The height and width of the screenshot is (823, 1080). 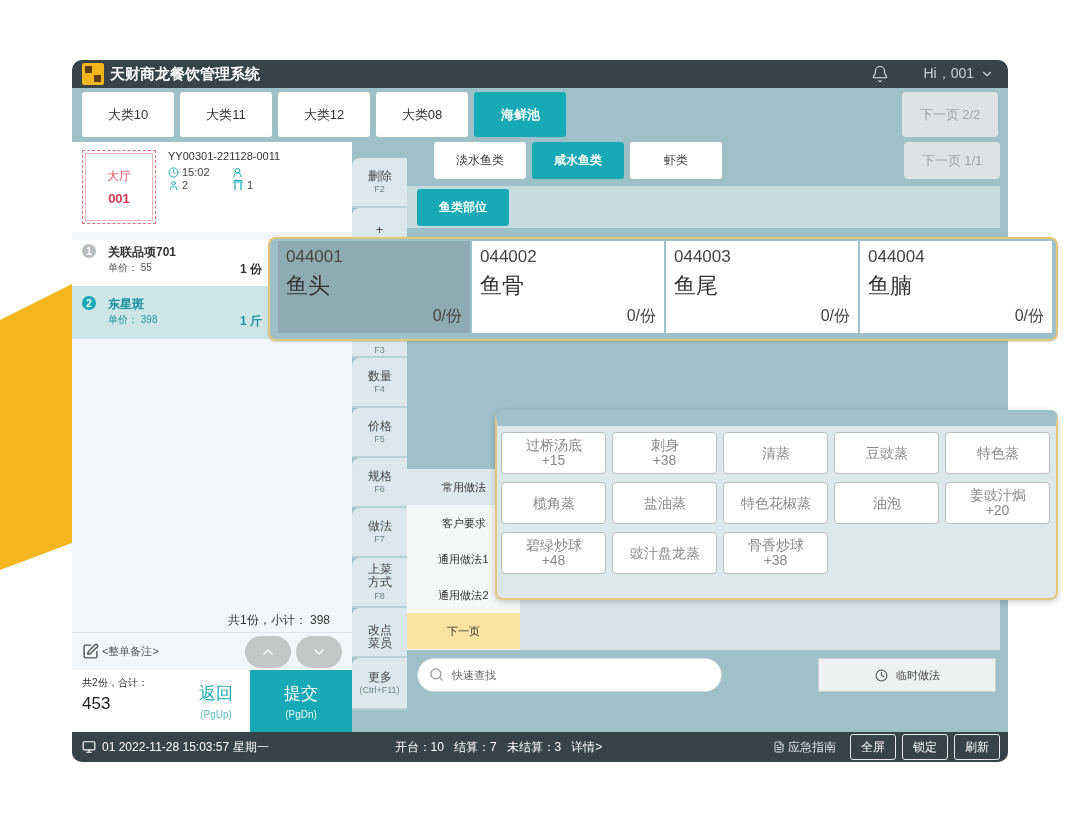 What do you see at coordinates (238, 185) in the screenshot?
I see `table-icon` at bounding box center [238, 185].